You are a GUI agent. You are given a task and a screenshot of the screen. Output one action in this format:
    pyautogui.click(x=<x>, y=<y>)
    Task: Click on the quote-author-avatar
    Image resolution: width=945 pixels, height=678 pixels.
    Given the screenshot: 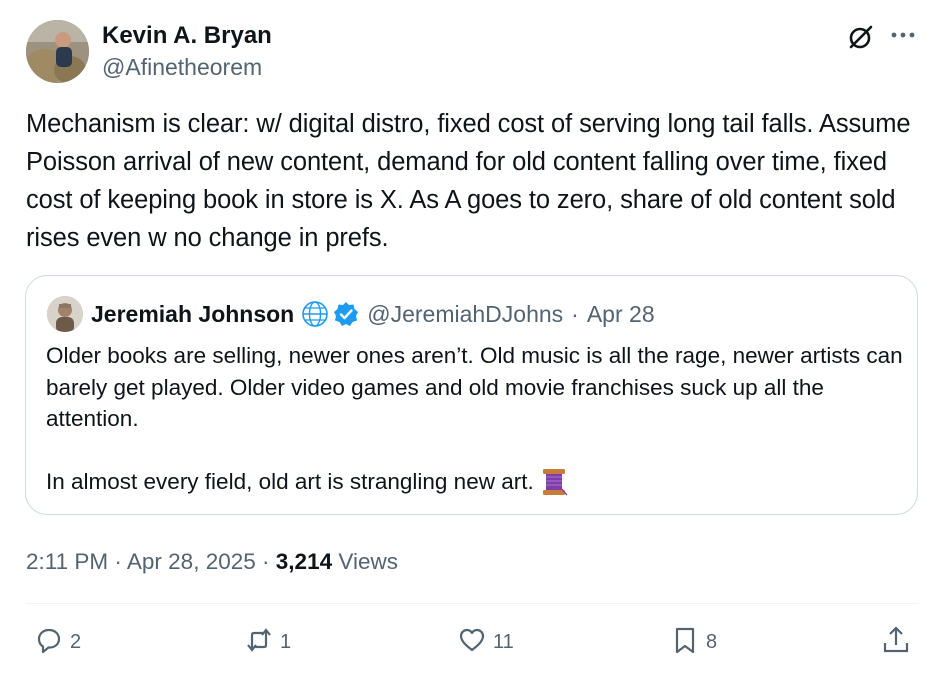 What is the action you would take?
    pyautogui.click(x=65, y=314)
    